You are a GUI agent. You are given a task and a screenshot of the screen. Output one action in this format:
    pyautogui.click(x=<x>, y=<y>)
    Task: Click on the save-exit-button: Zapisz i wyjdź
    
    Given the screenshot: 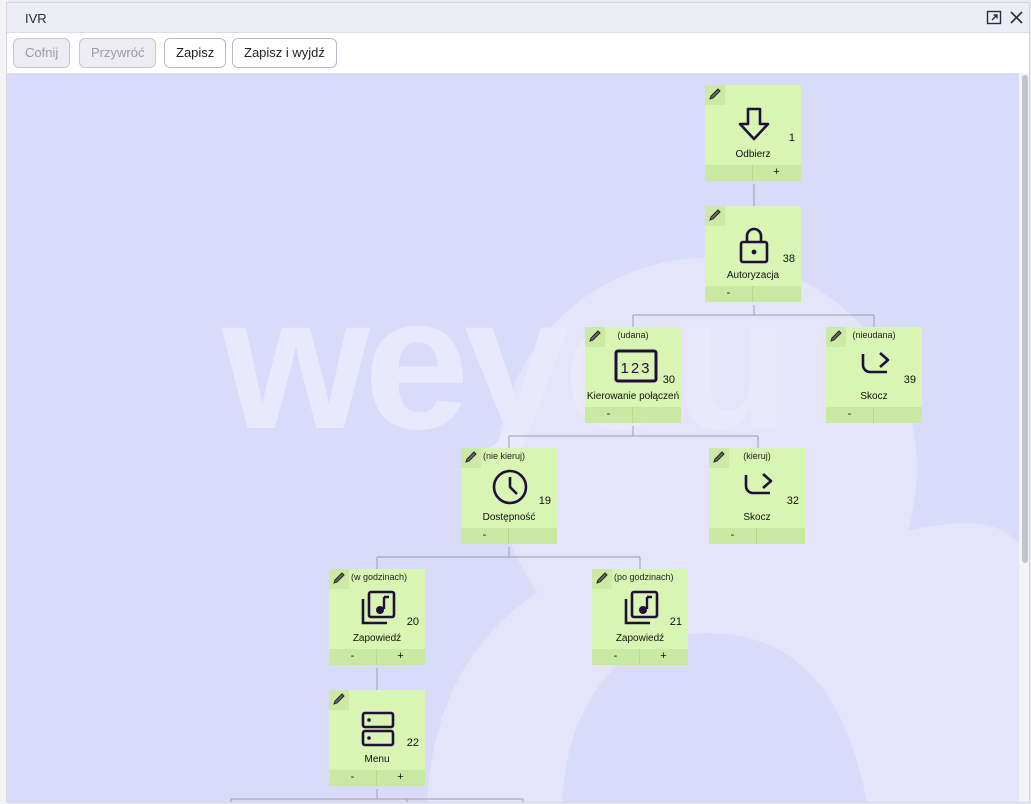 What is the action you would take?
    pyautogui.click(x=284, y=53)
    